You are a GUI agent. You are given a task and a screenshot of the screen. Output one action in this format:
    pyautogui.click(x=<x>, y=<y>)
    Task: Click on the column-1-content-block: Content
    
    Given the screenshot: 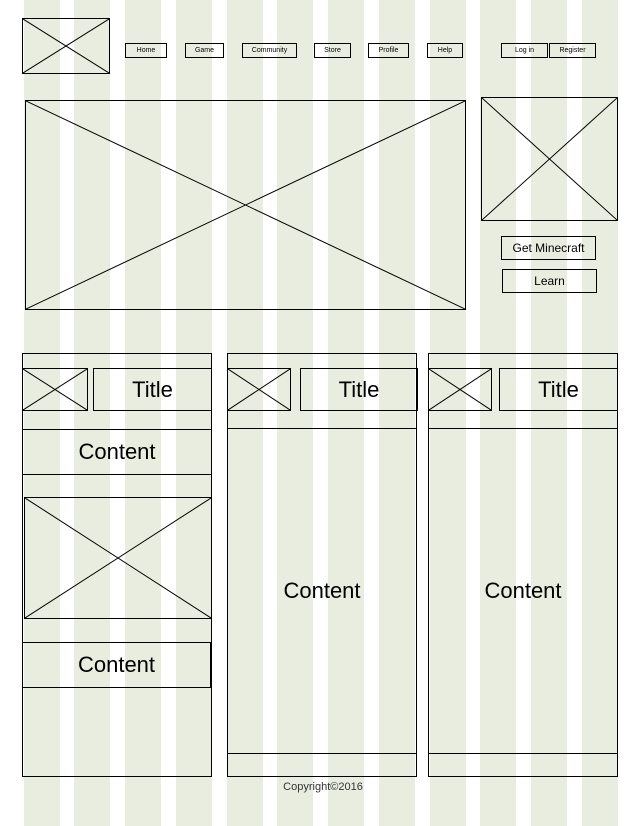 What is the action you would take?
    pyautogui.click(x=117, y=452)
    